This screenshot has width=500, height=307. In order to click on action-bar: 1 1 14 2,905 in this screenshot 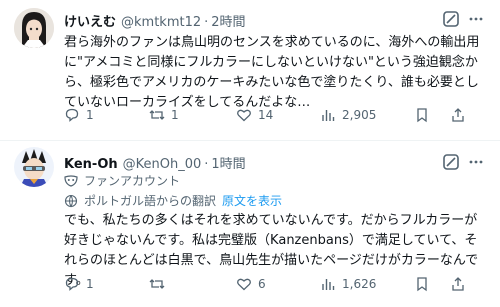, I will do `click(277, 117)`.